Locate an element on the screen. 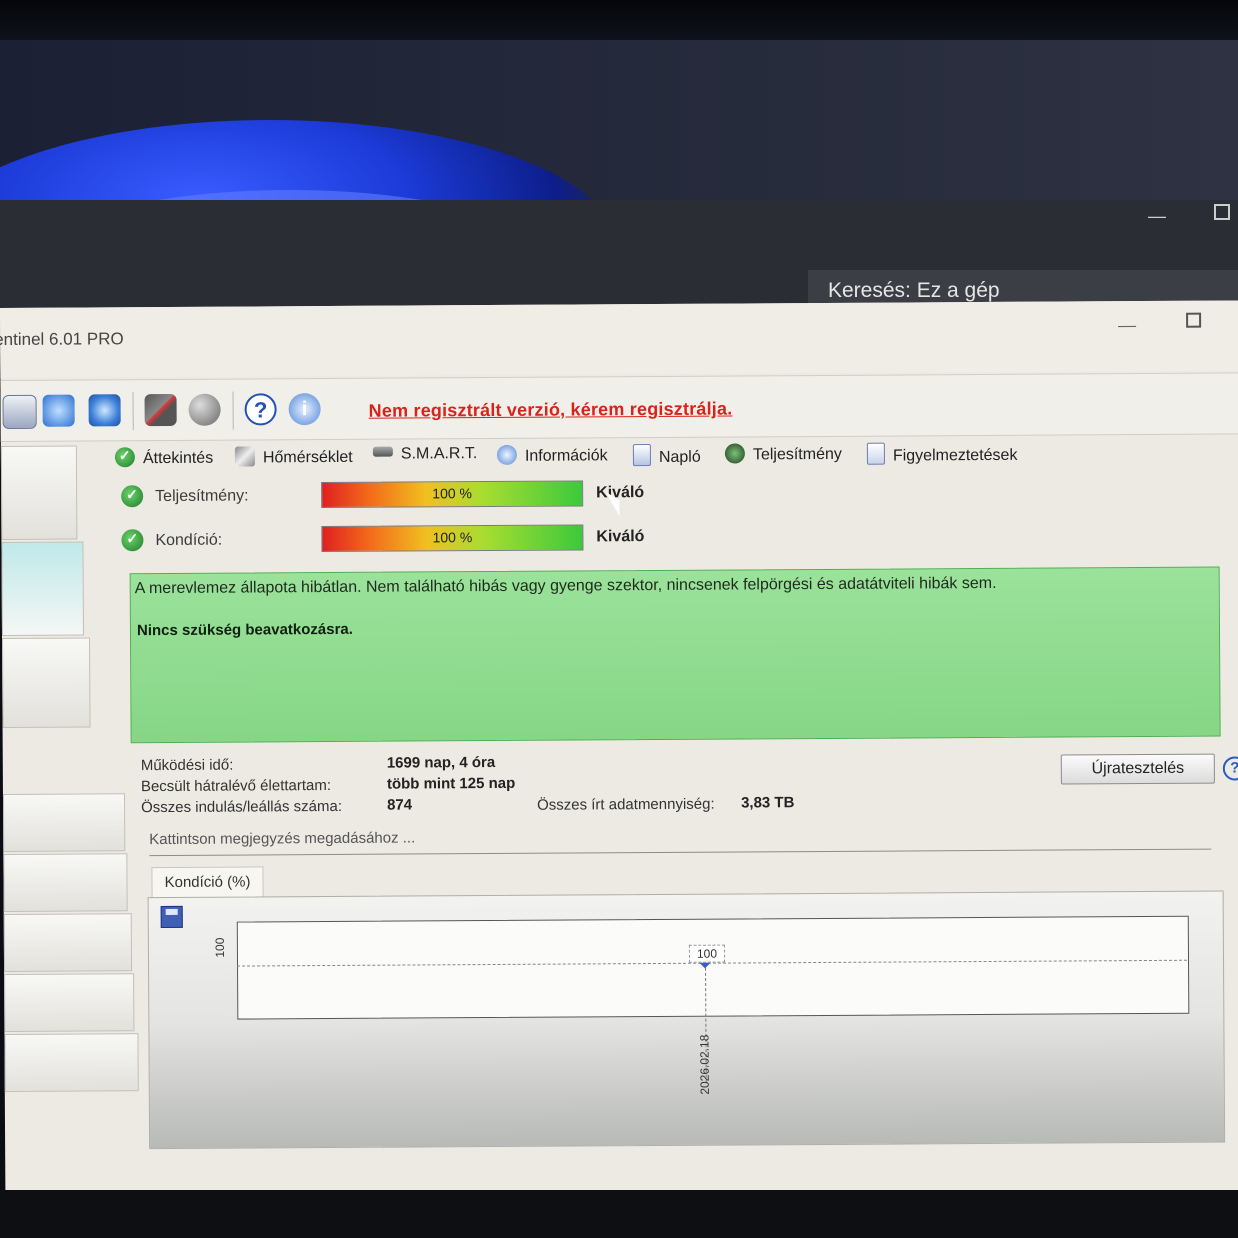  save-icon is located at coordinates (171, 917).